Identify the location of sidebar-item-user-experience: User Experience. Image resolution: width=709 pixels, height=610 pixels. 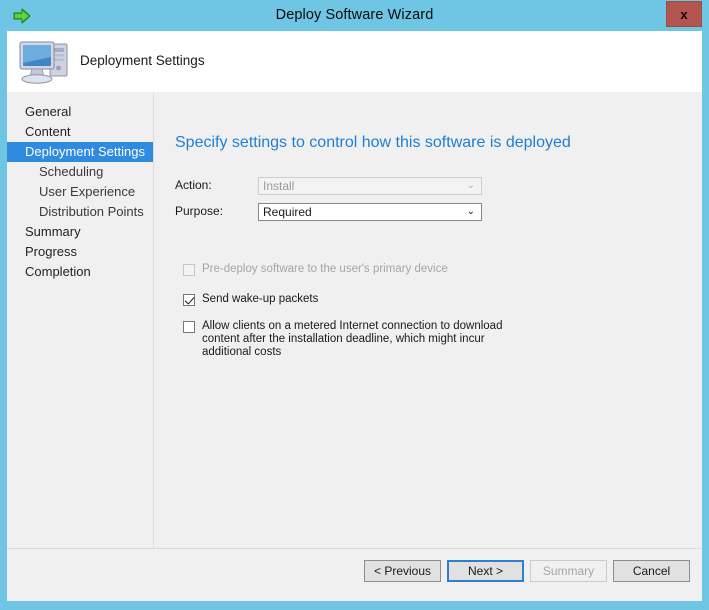
(80, 192).